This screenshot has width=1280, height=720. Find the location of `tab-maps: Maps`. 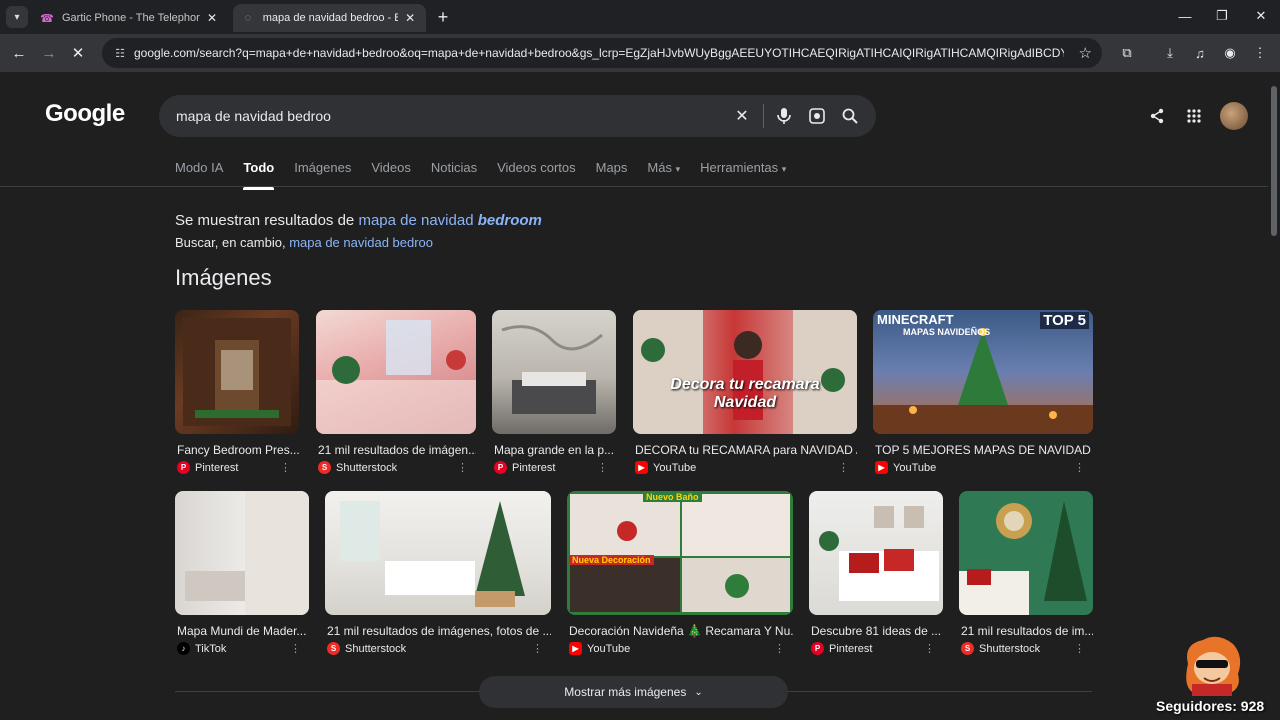

tab-maps: Maps is located at coordinates (612, 173).